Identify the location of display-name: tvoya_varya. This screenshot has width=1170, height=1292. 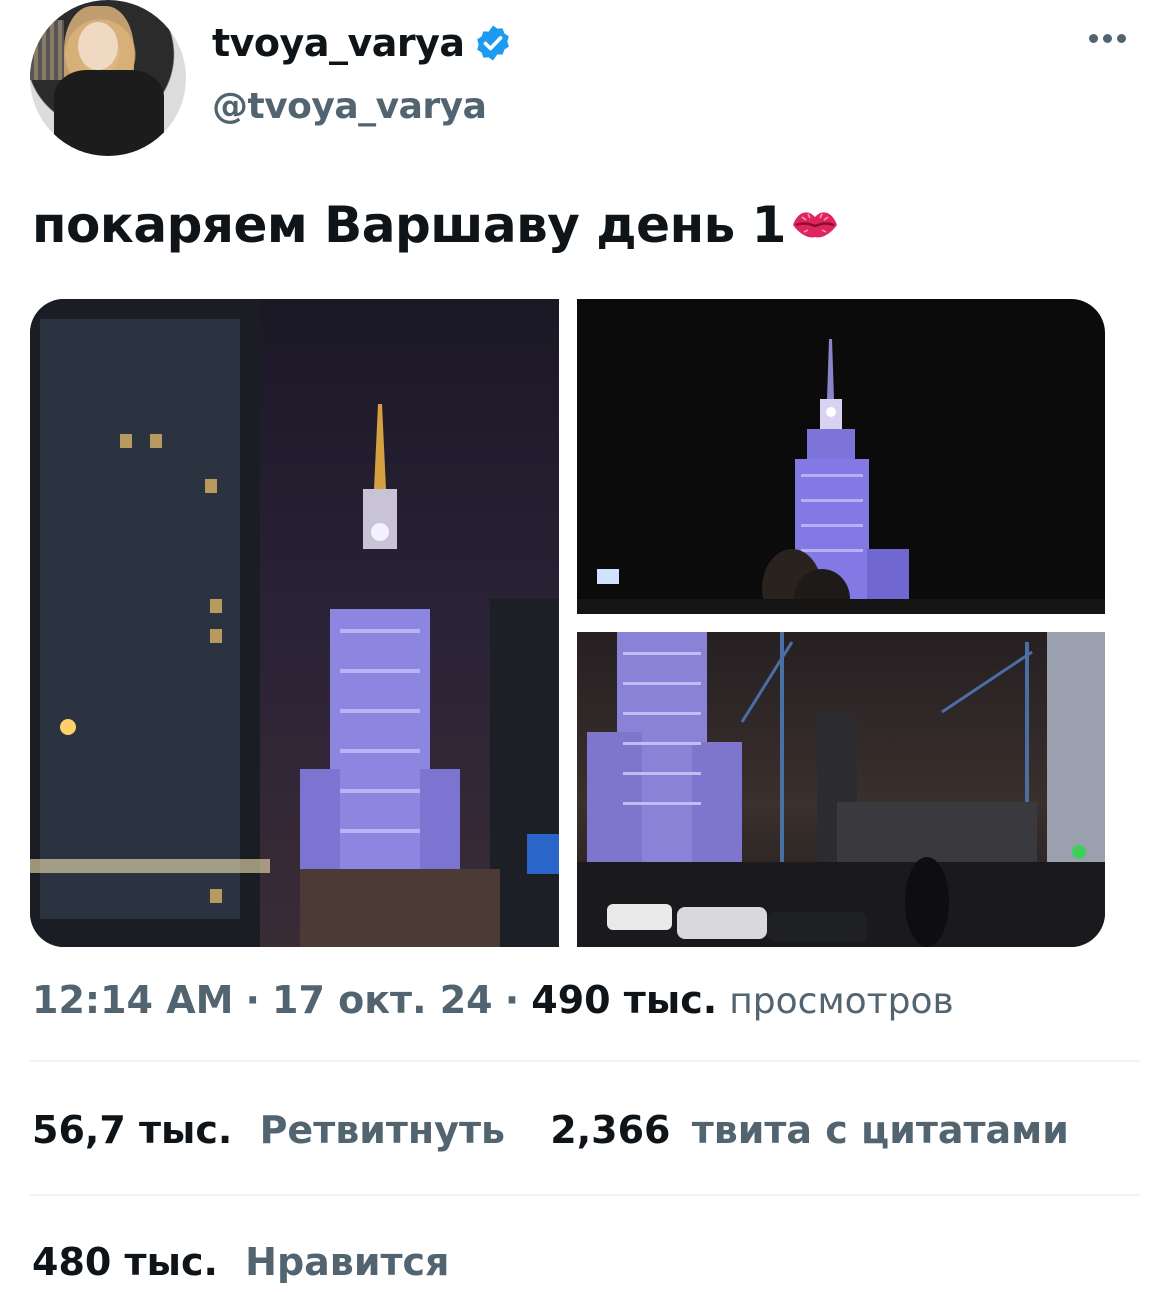
(338, 43).